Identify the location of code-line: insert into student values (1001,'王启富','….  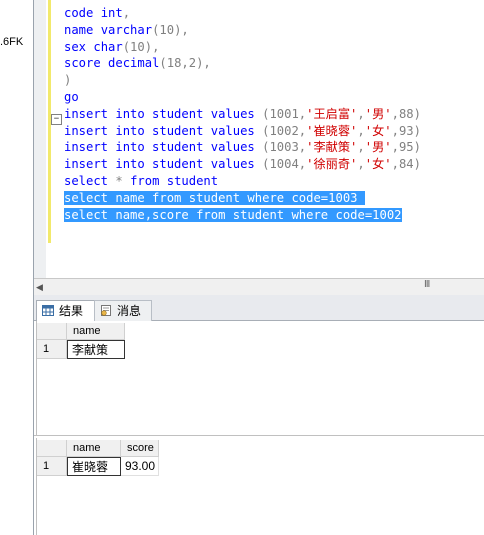
(242, 114).